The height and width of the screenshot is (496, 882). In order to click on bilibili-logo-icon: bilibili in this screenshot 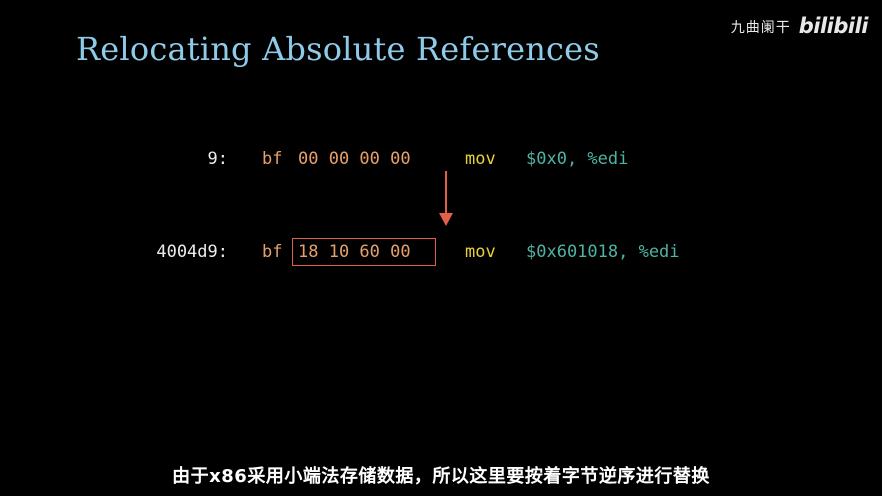, I will do `click(833, 26)`.